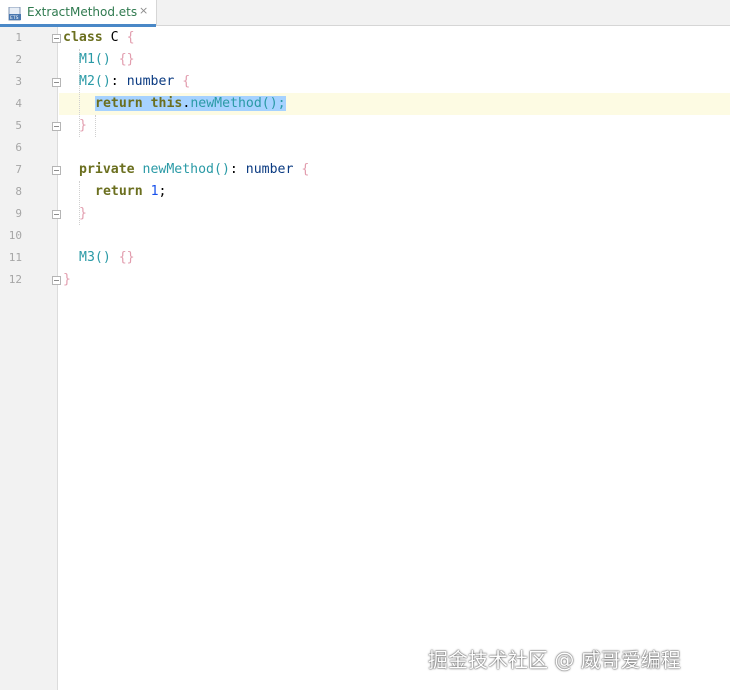  What do you see at coordinates (162, 191) in the screenshot?
I see `semicolon: ;` at bounding box center [162, 191].